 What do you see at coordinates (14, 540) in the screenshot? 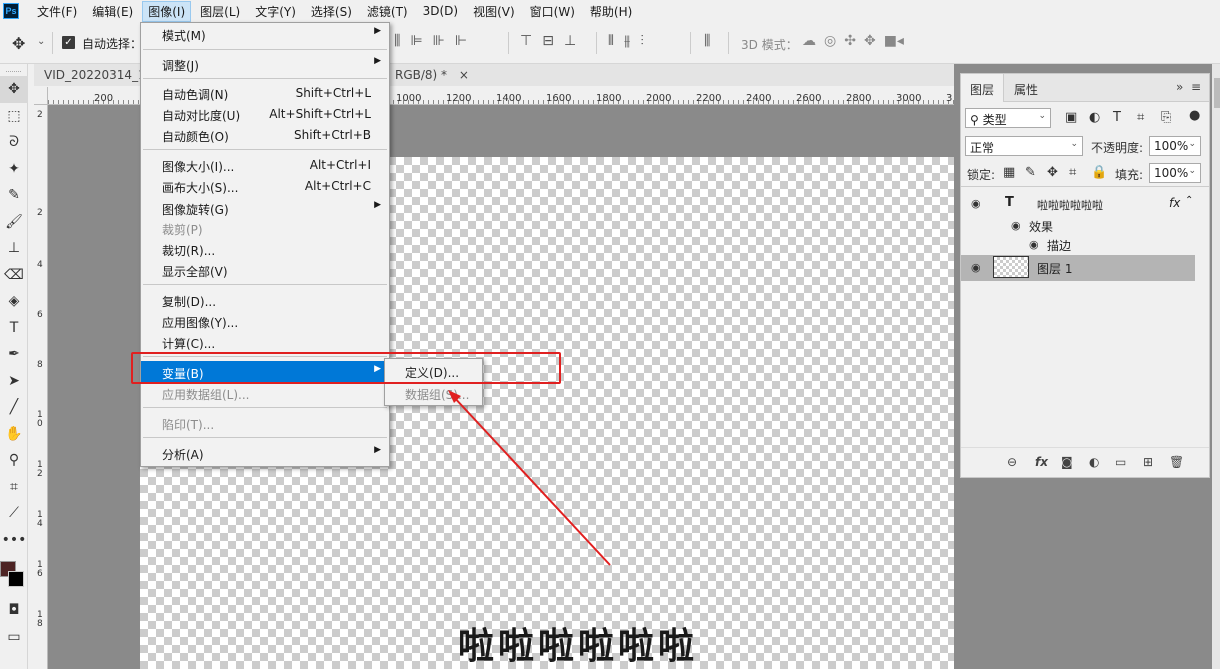
I see `more-tools-icon: •••` at bounding box center [14, 540].